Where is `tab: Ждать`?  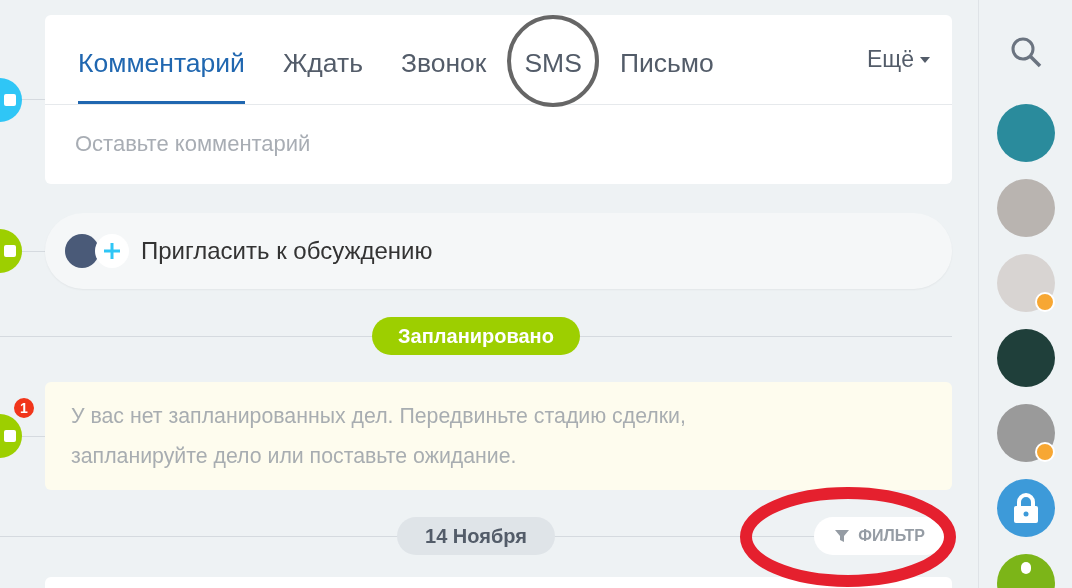
tab: Ждать is located at coordinates (322, 59).